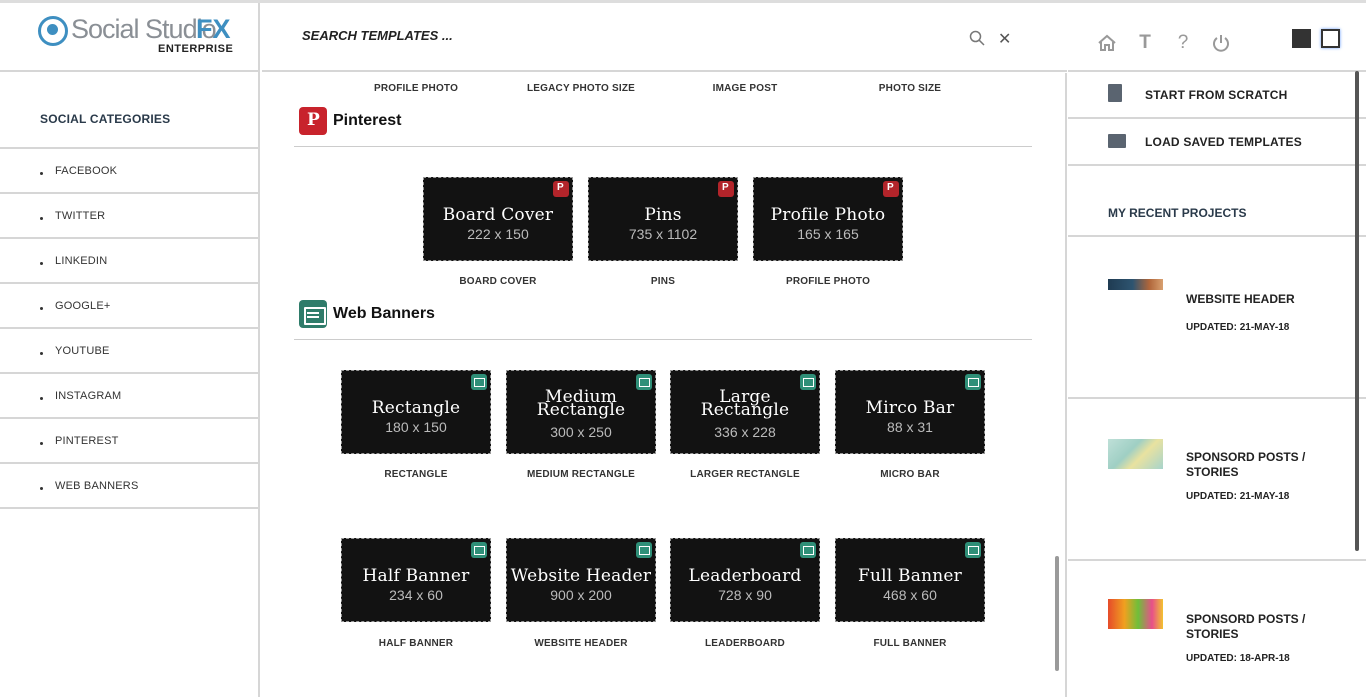 This screenshot has height=697, width=1366. I want to click on template-card-full-banner: Full Banner 468 x 60, so click(910, 580).